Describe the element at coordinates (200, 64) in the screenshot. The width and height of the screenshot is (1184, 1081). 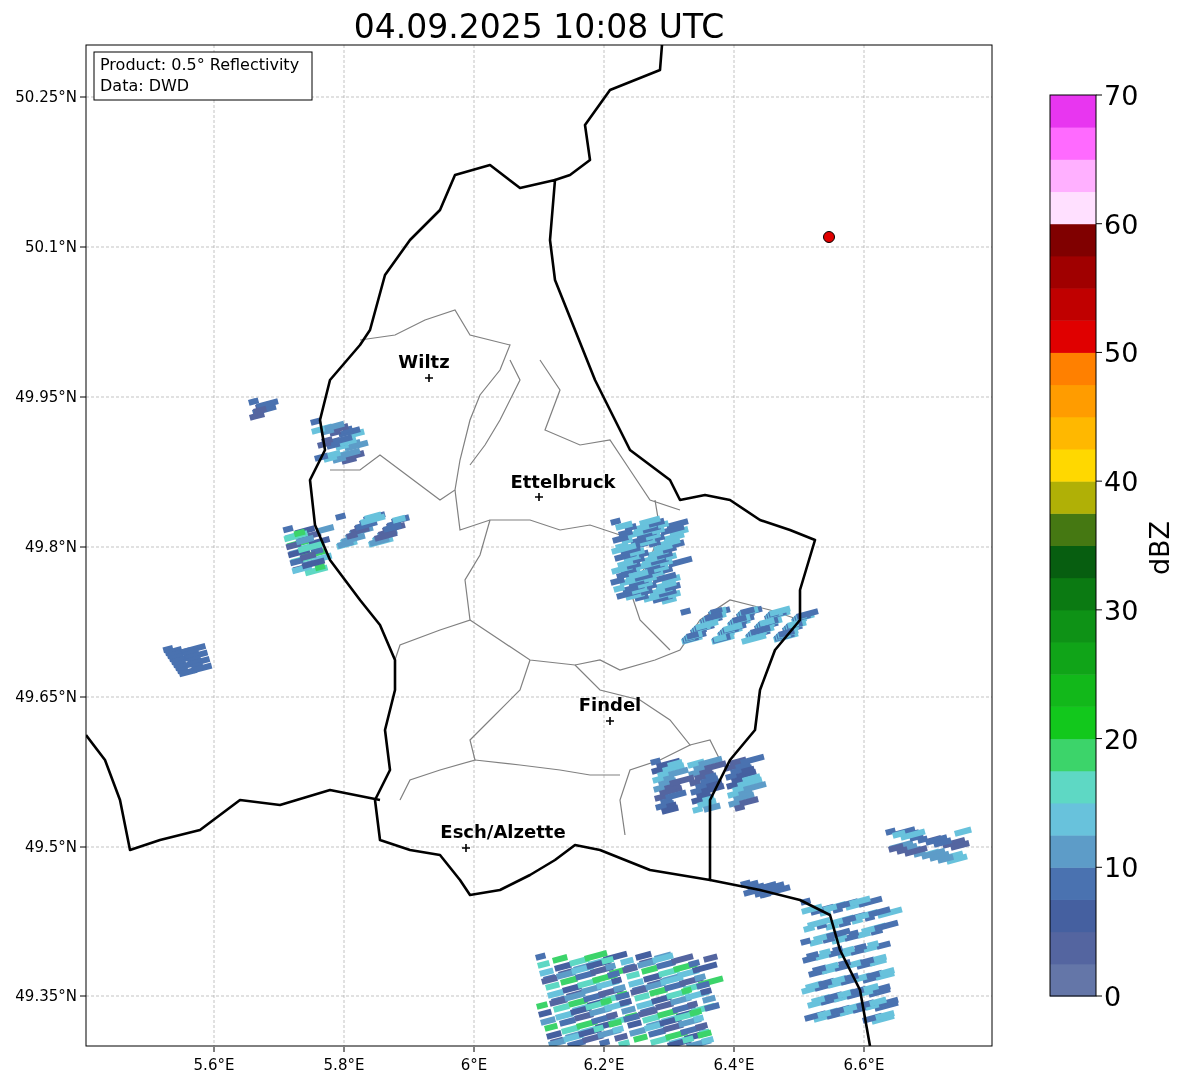
I see `legend-text: Product: 0.5° Reflectivity` at that location.